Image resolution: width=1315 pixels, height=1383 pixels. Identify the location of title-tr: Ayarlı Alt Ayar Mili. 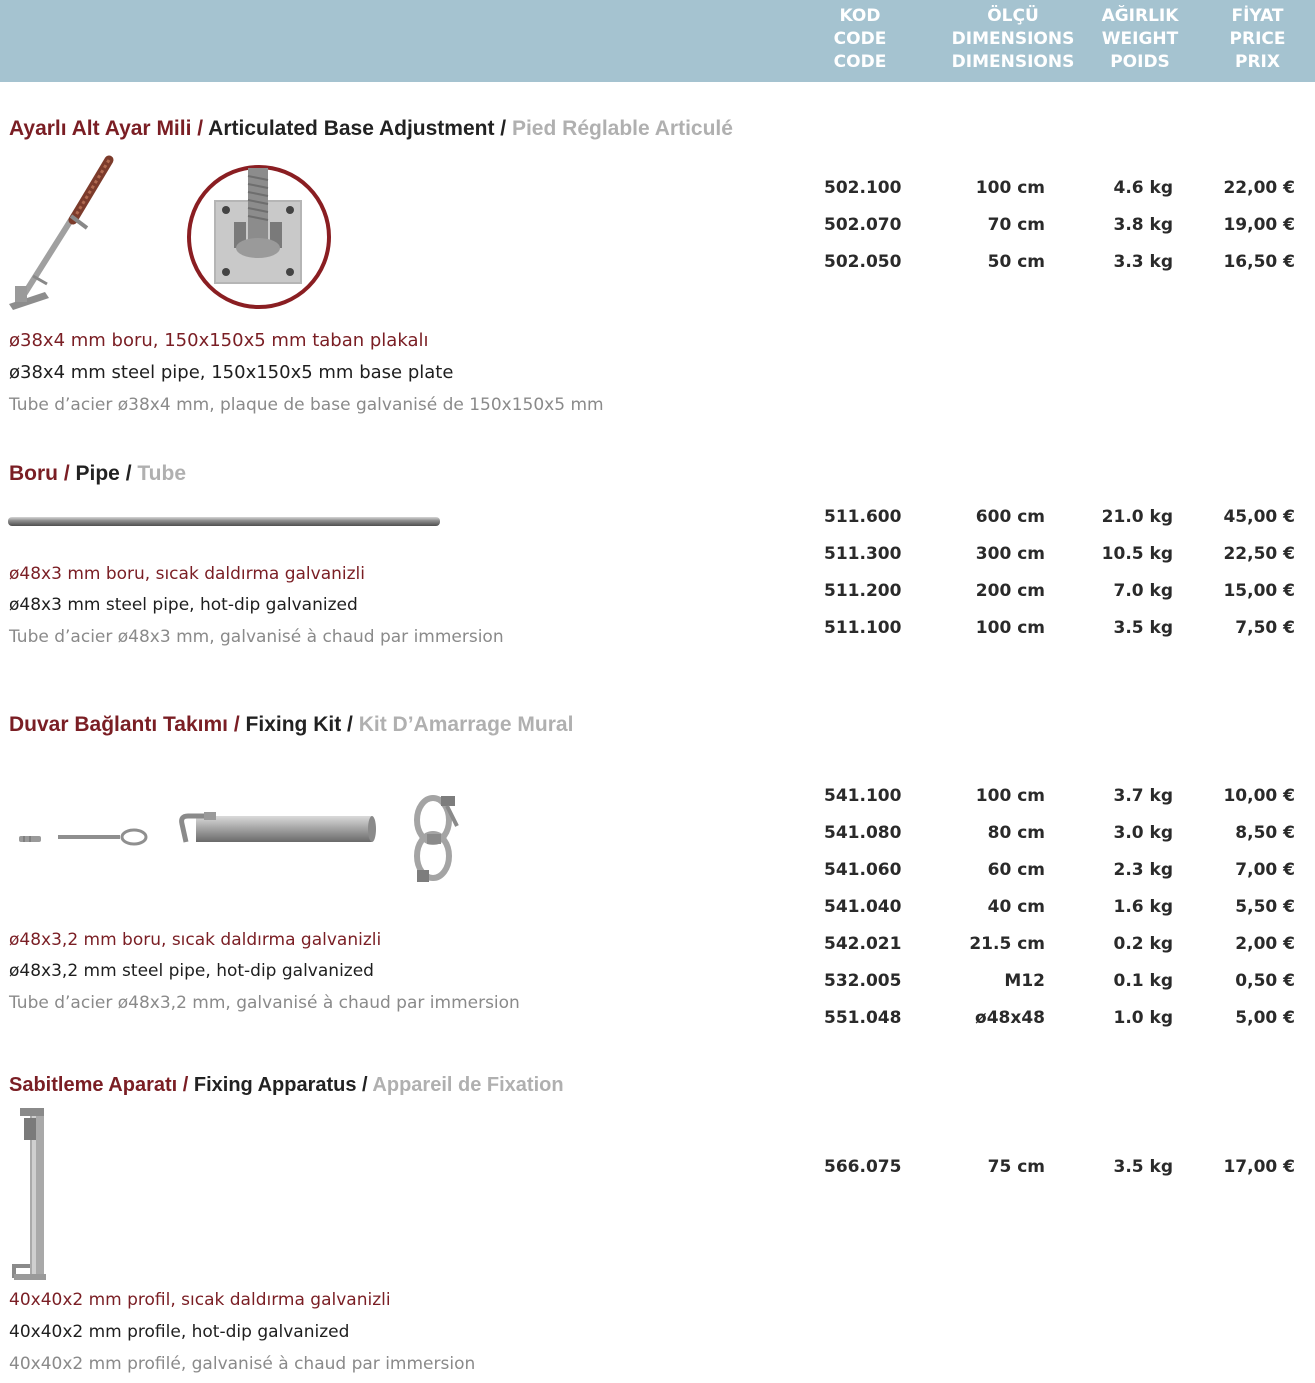
(100, 128).